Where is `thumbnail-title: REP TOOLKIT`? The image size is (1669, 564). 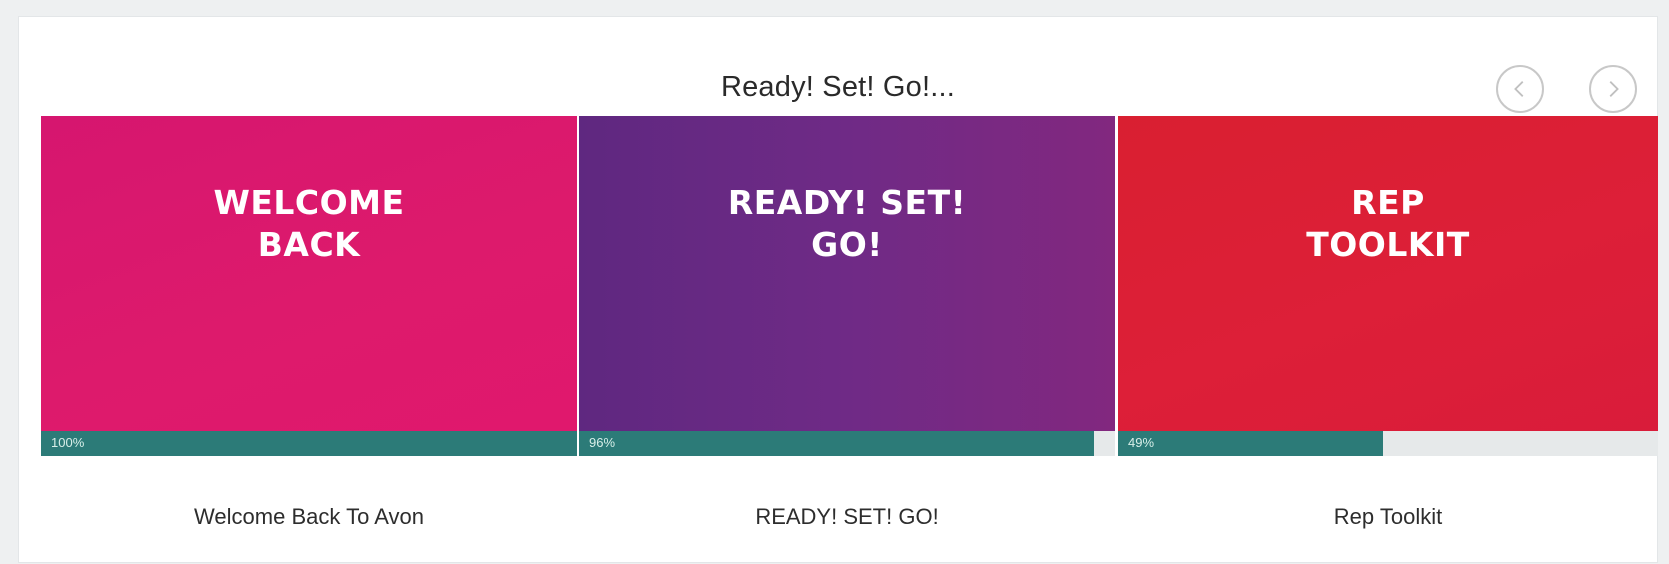
thumbnail-title: REP TOOLKIT is located at coordinates (1388, 223).